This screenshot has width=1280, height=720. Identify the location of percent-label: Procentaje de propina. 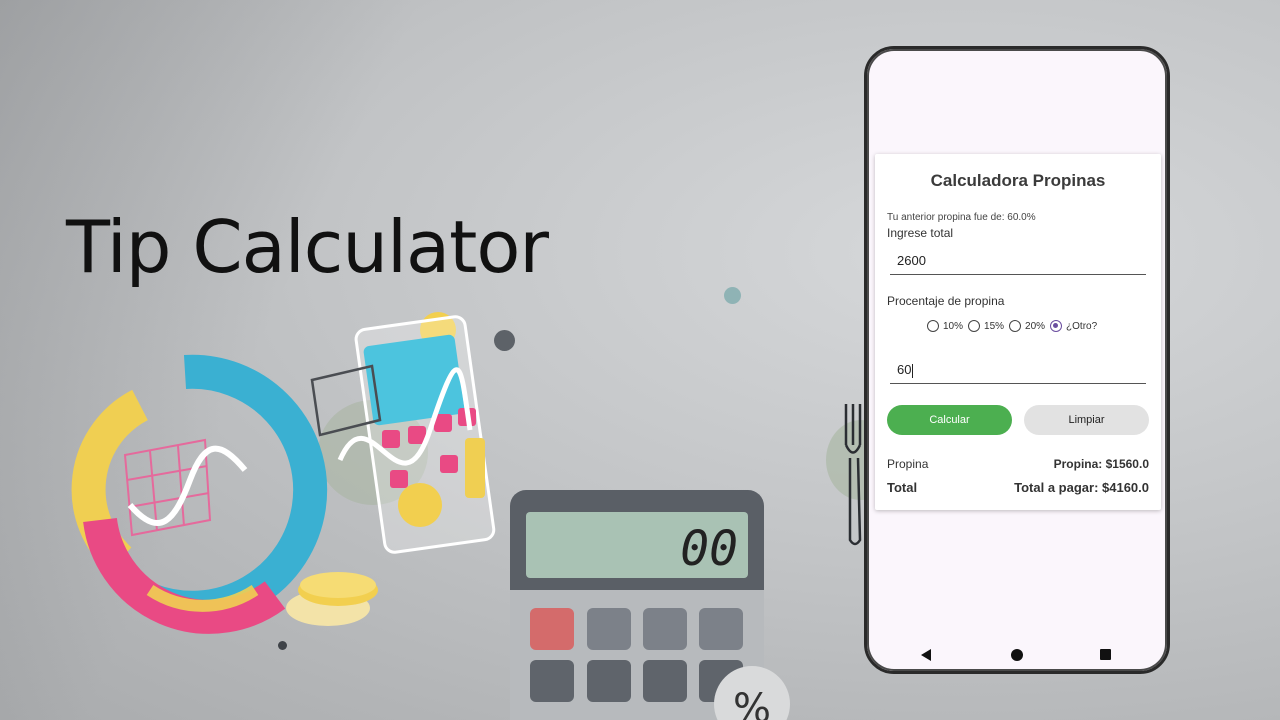
(946, 301).